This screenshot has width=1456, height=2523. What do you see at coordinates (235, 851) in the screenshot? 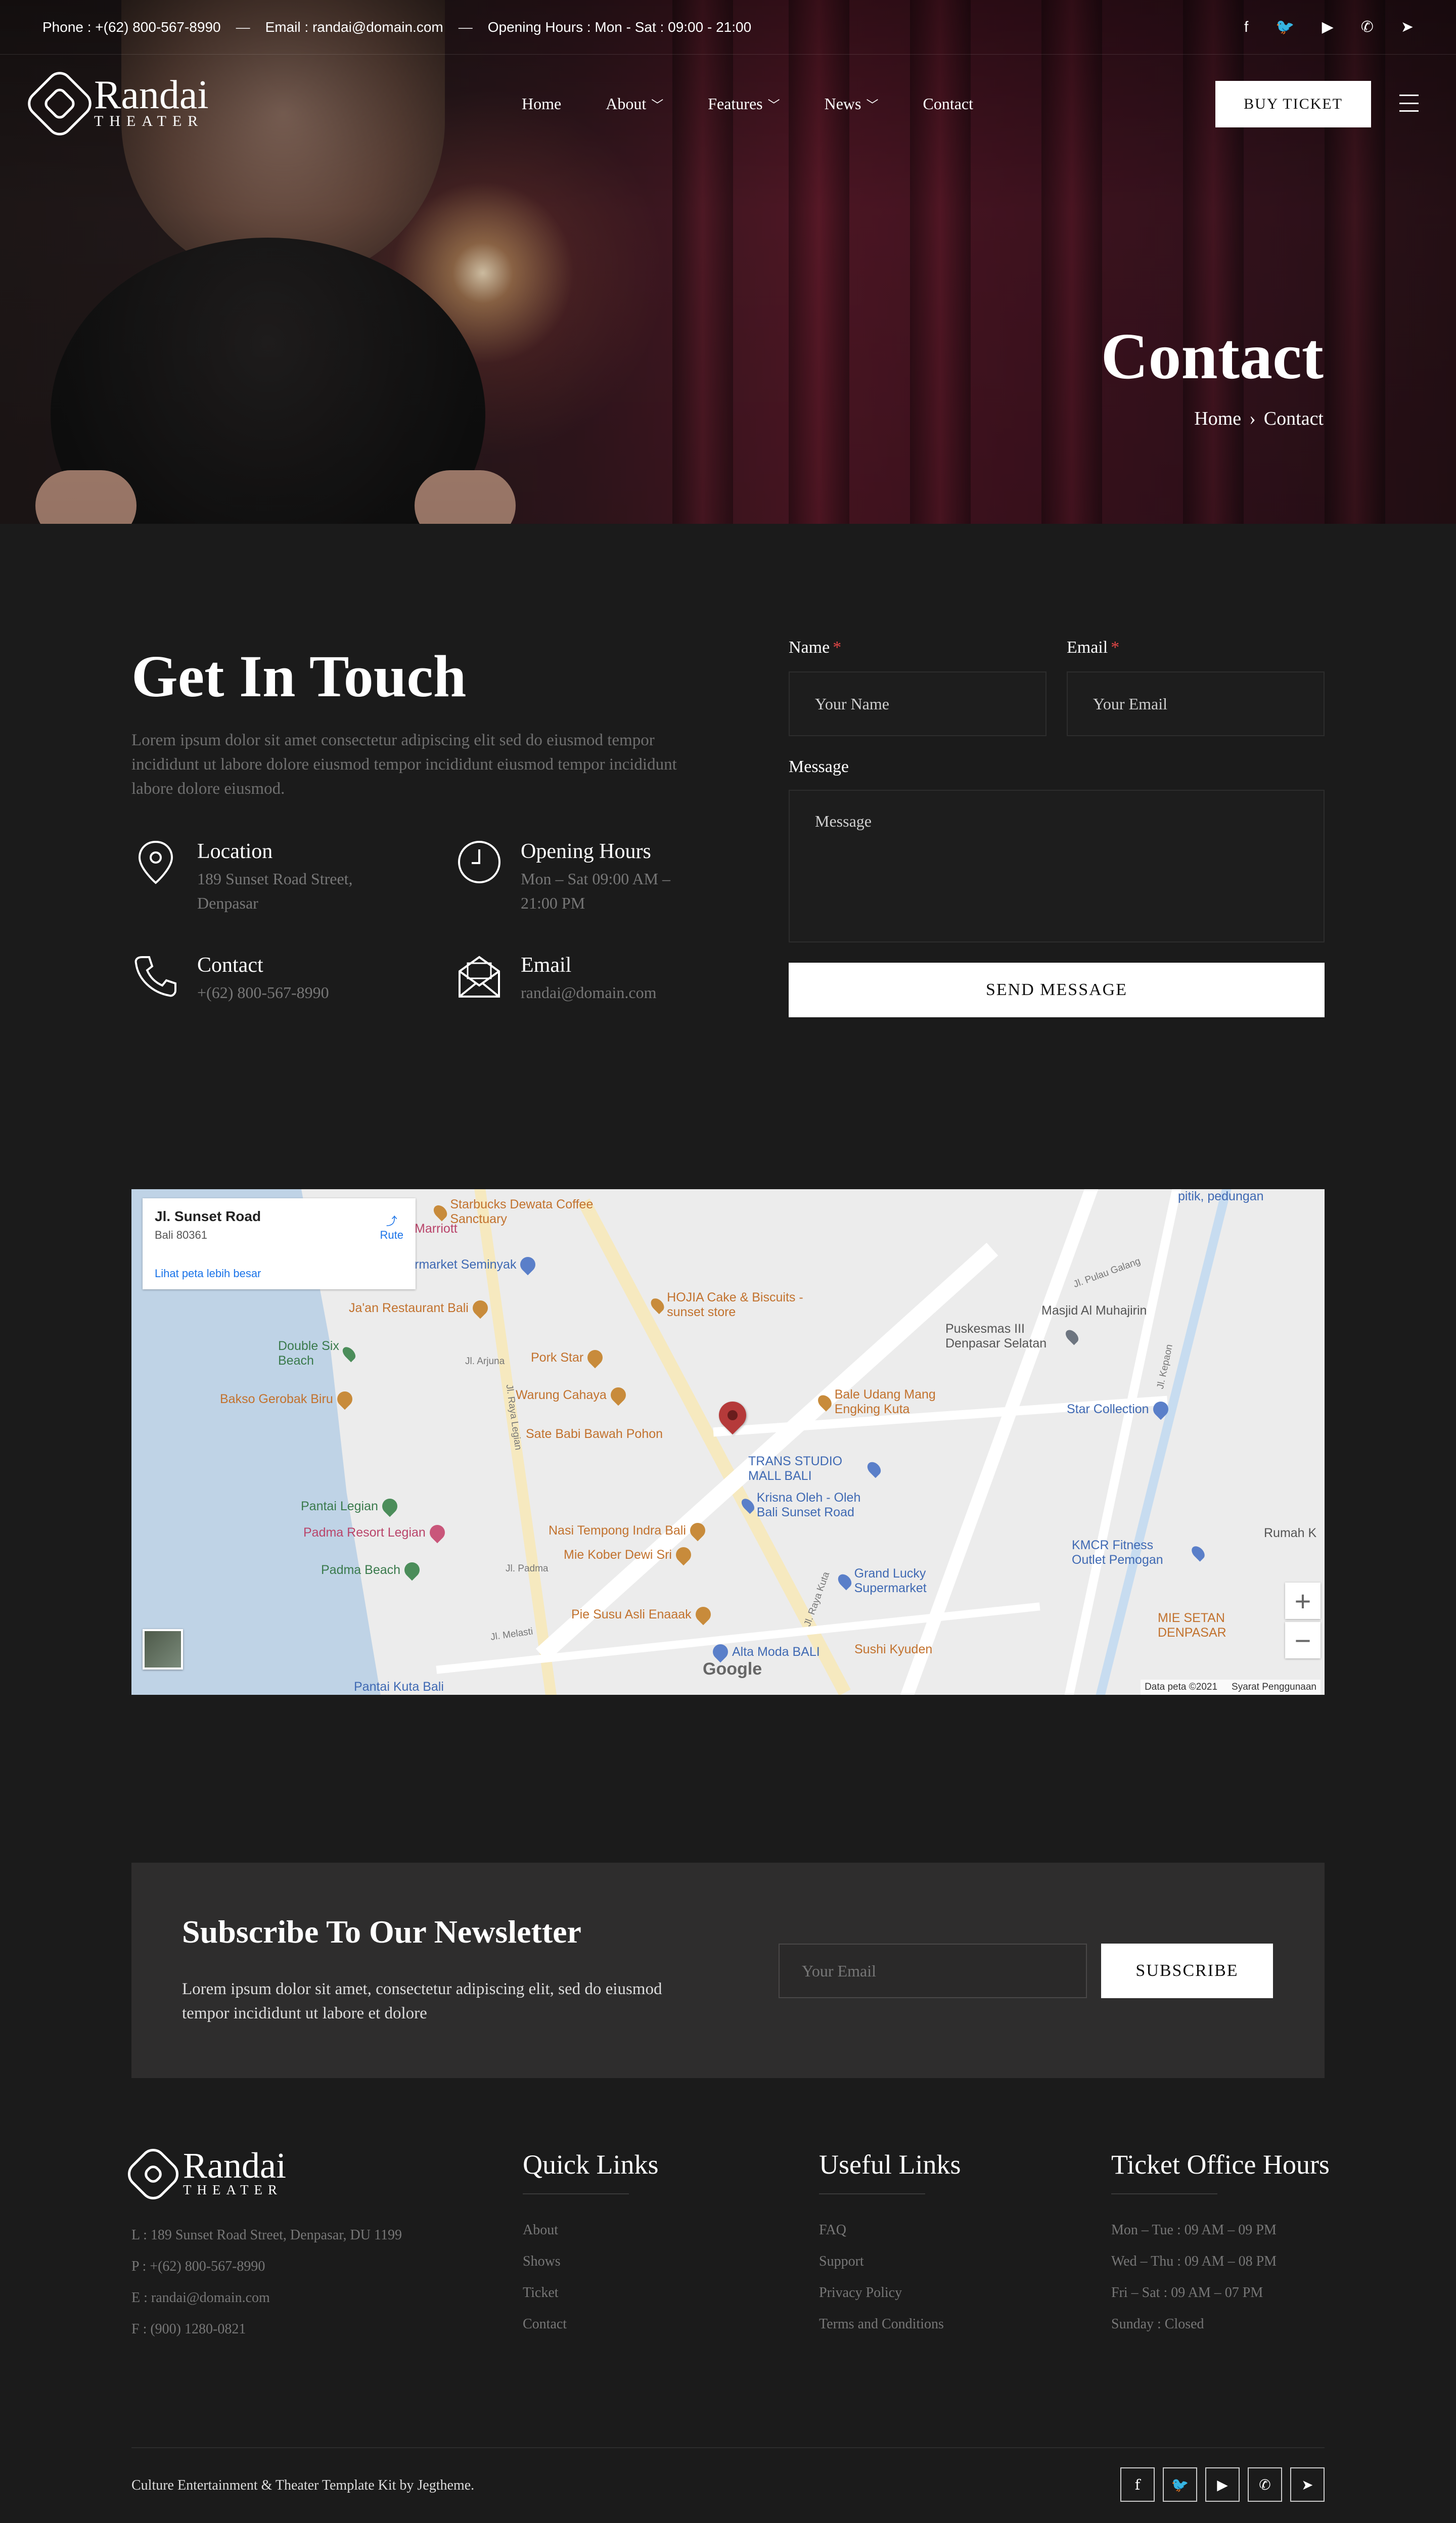
I see `location-title: Location` at bounding box center [235, 851].